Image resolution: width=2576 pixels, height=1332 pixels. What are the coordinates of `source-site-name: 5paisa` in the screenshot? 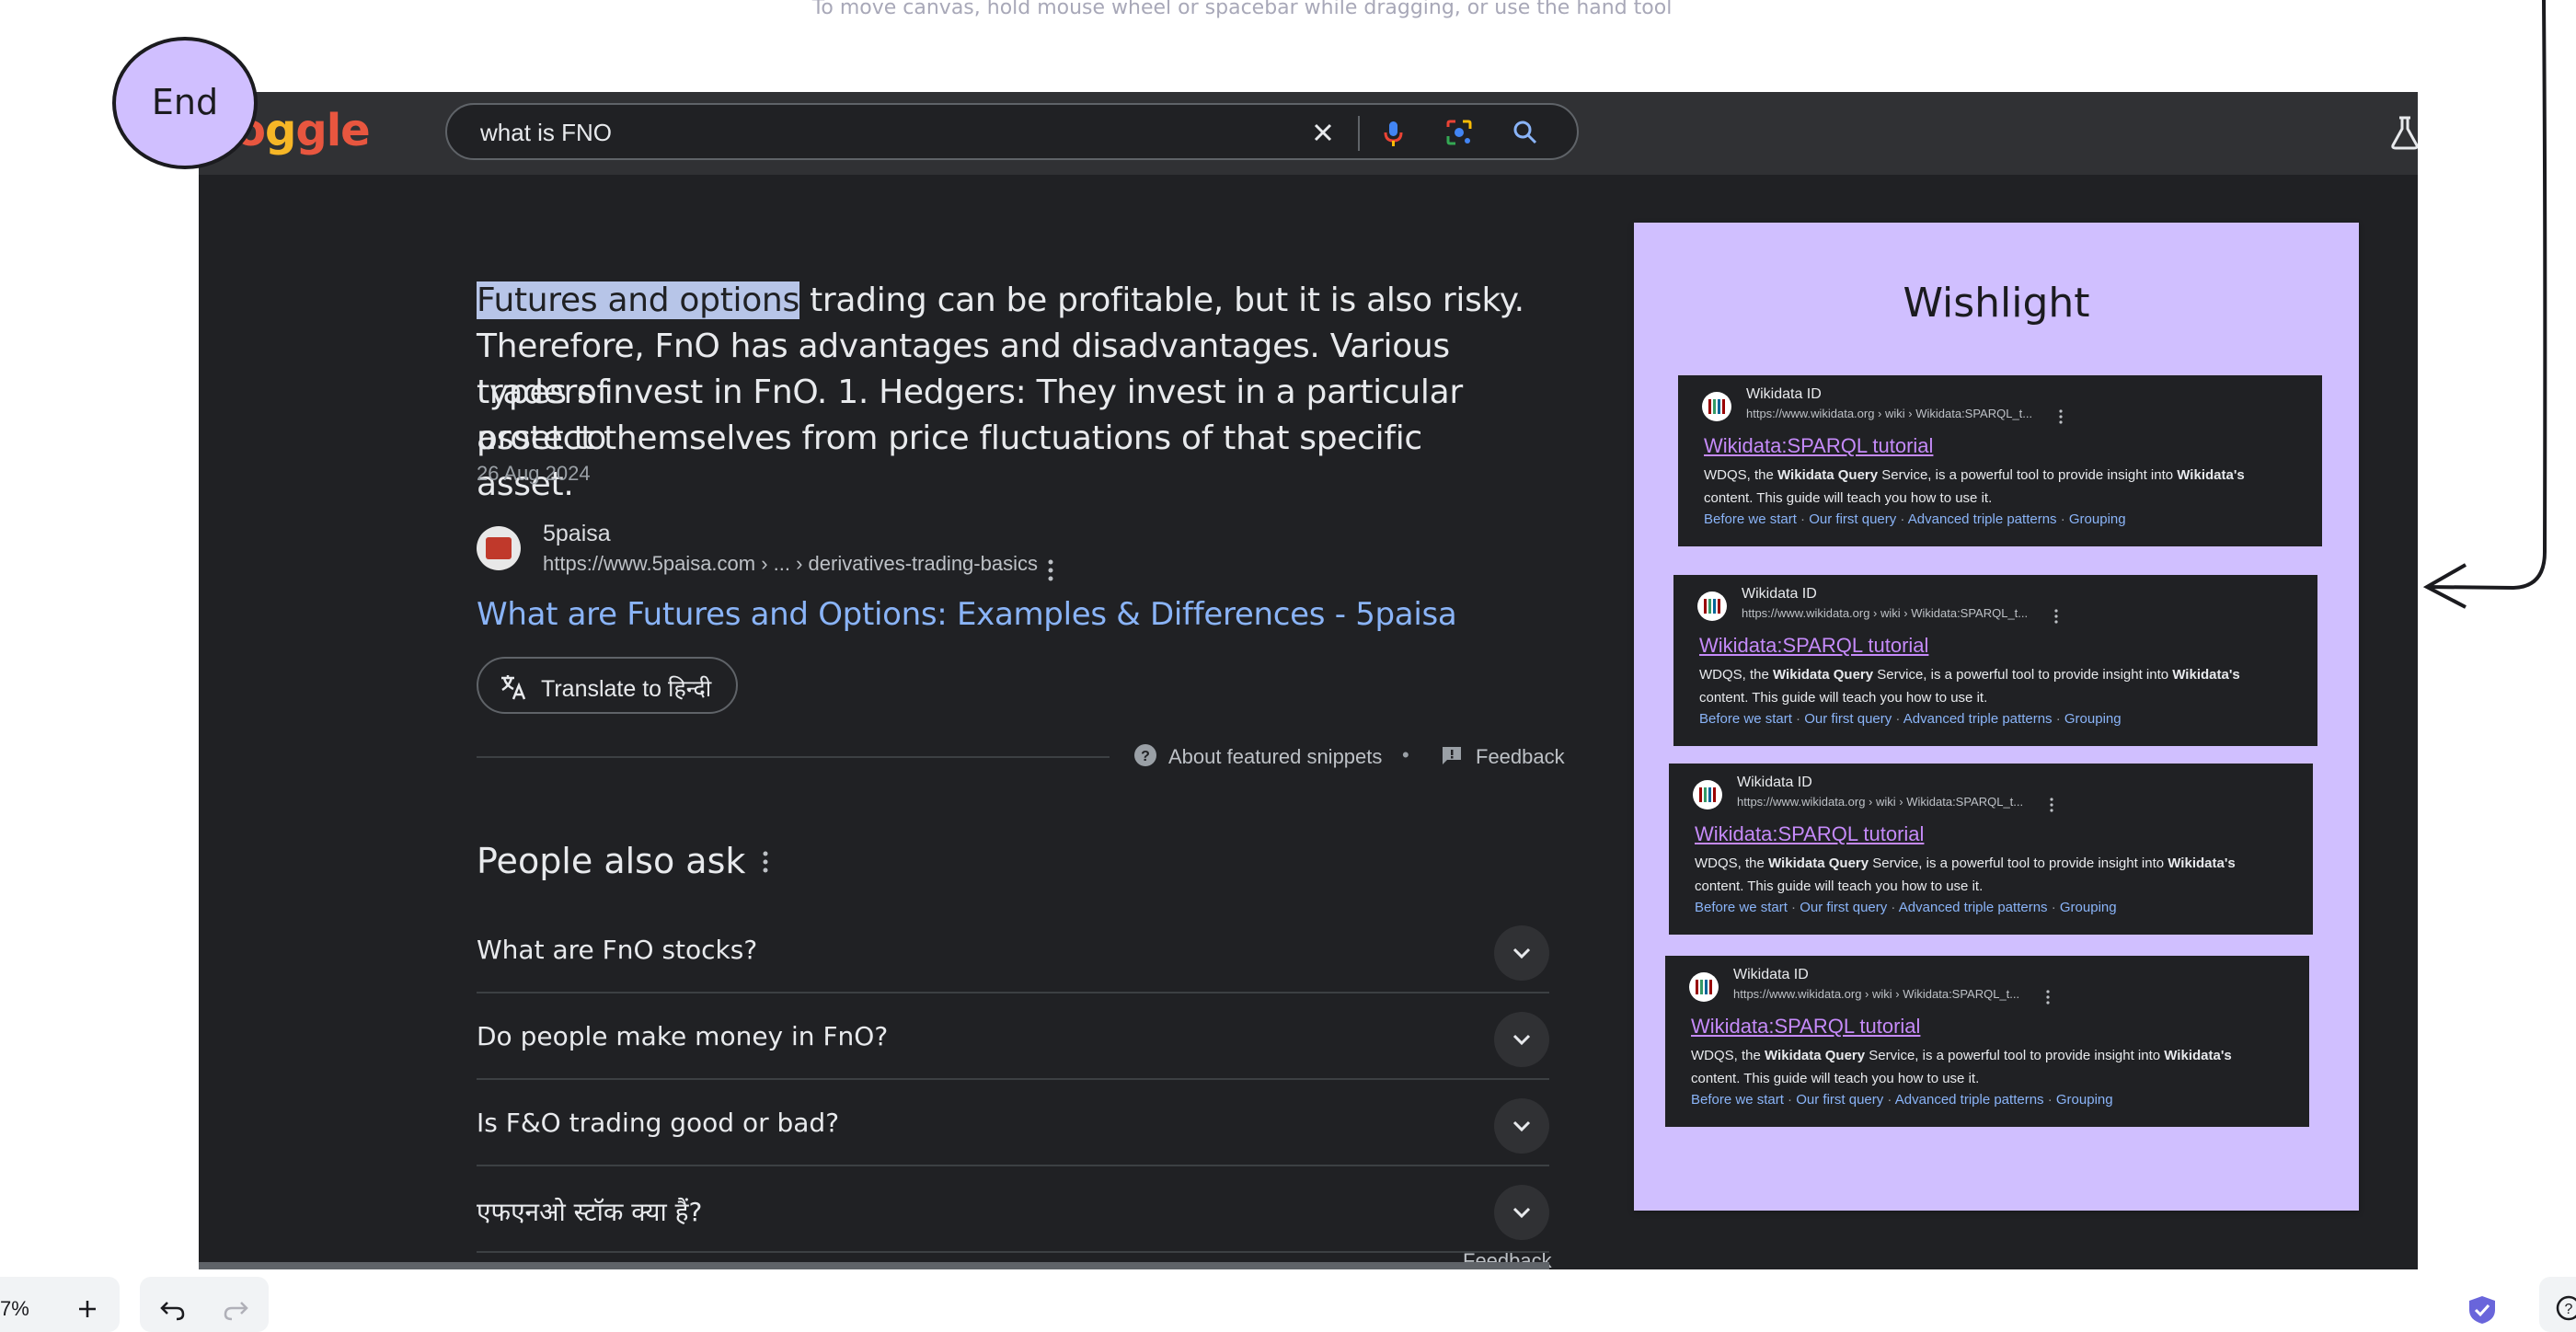 It's located at (577, 534).